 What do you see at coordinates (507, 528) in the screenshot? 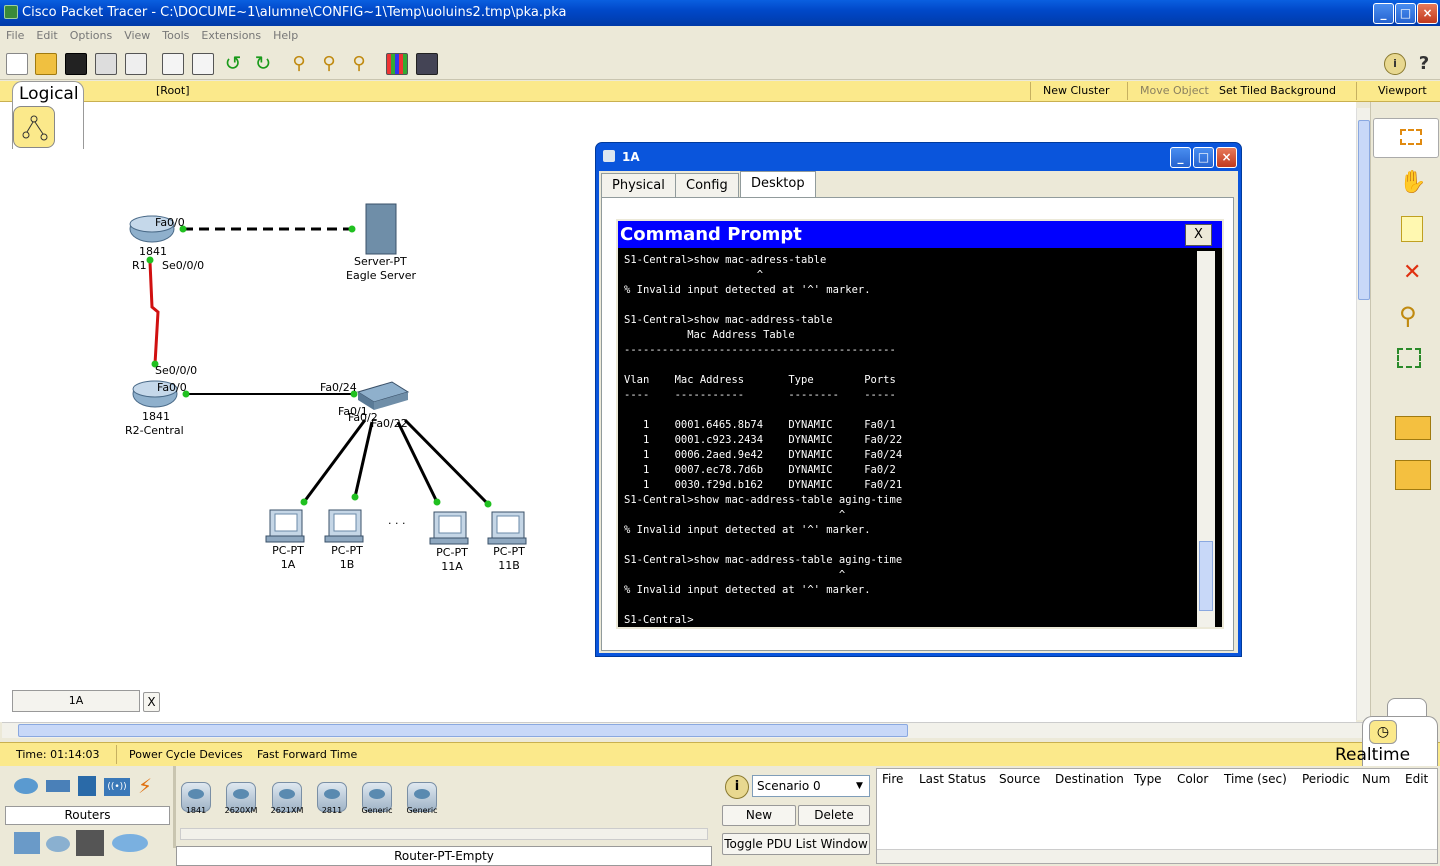
I see `pc-11b-icon` at bounding box center [507, 528].